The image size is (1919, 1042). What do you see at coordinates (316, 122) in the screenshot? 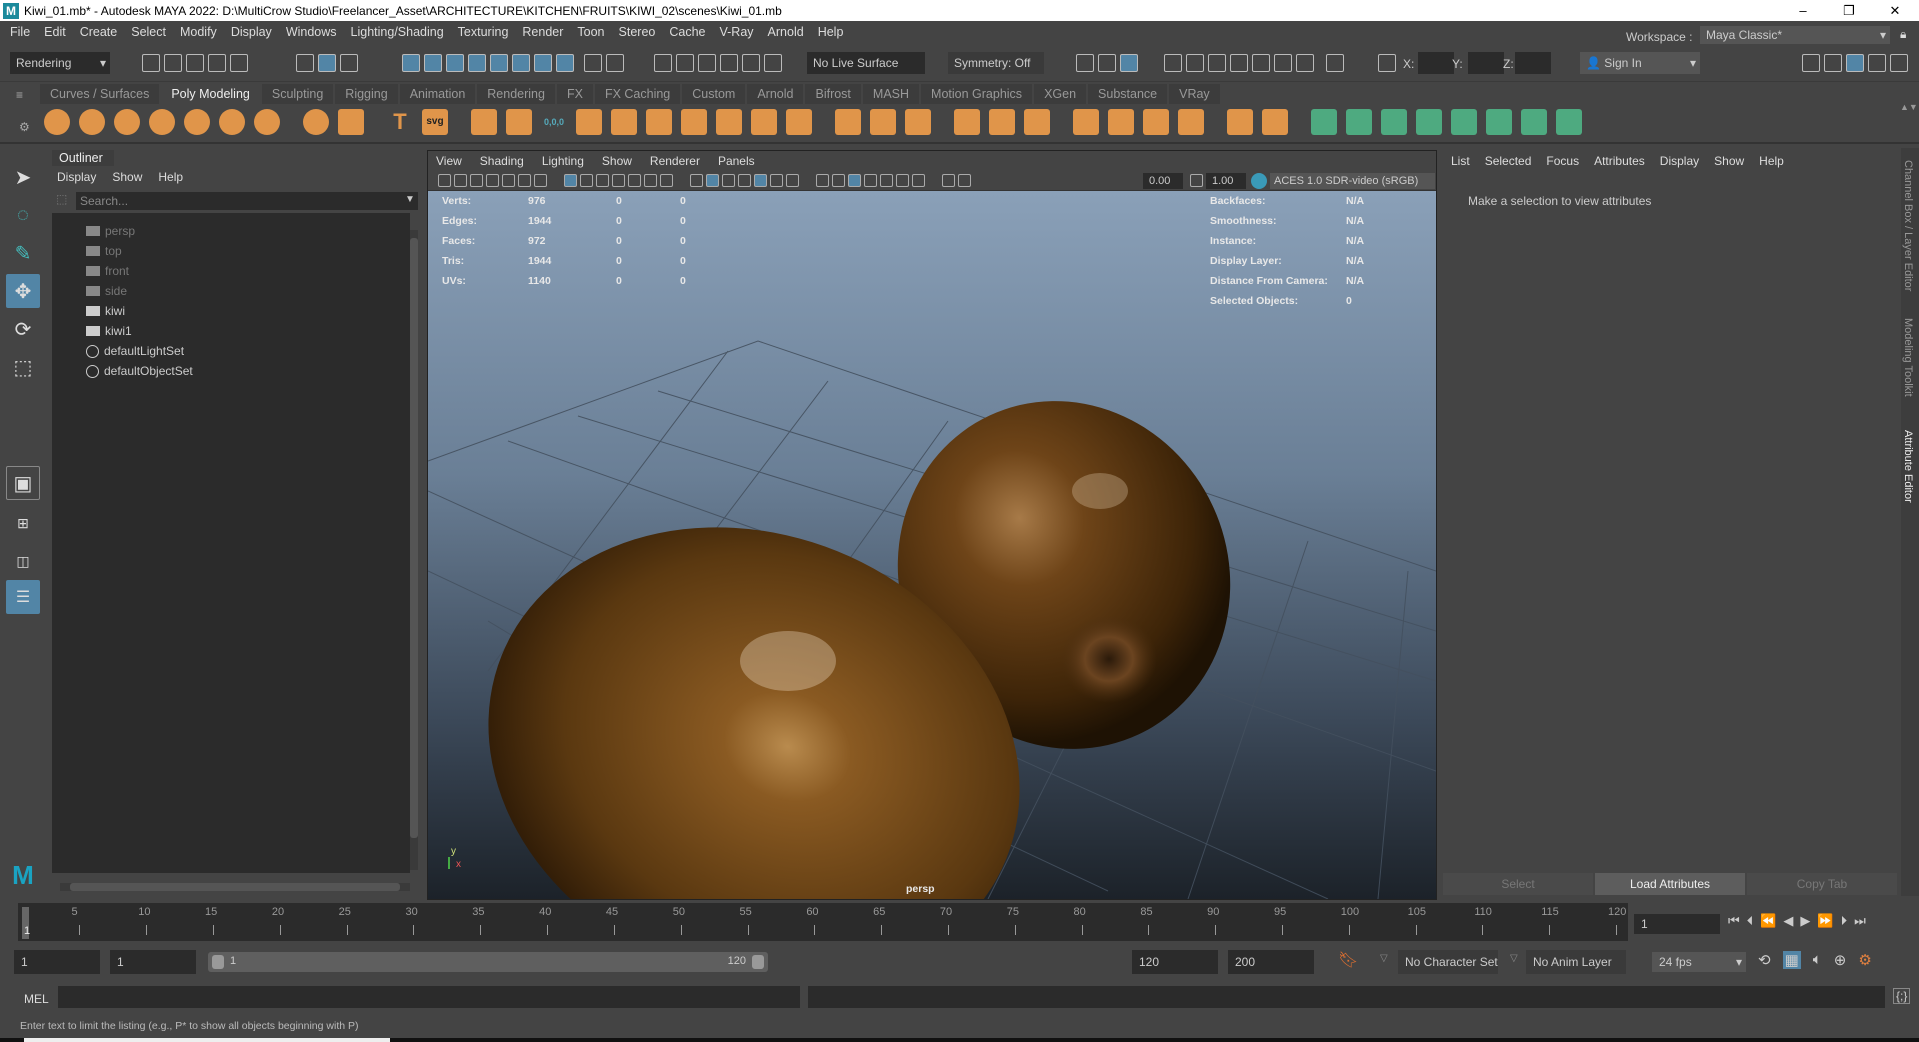
I see `platonic-solid-icon` at bounding box center [316, 122].